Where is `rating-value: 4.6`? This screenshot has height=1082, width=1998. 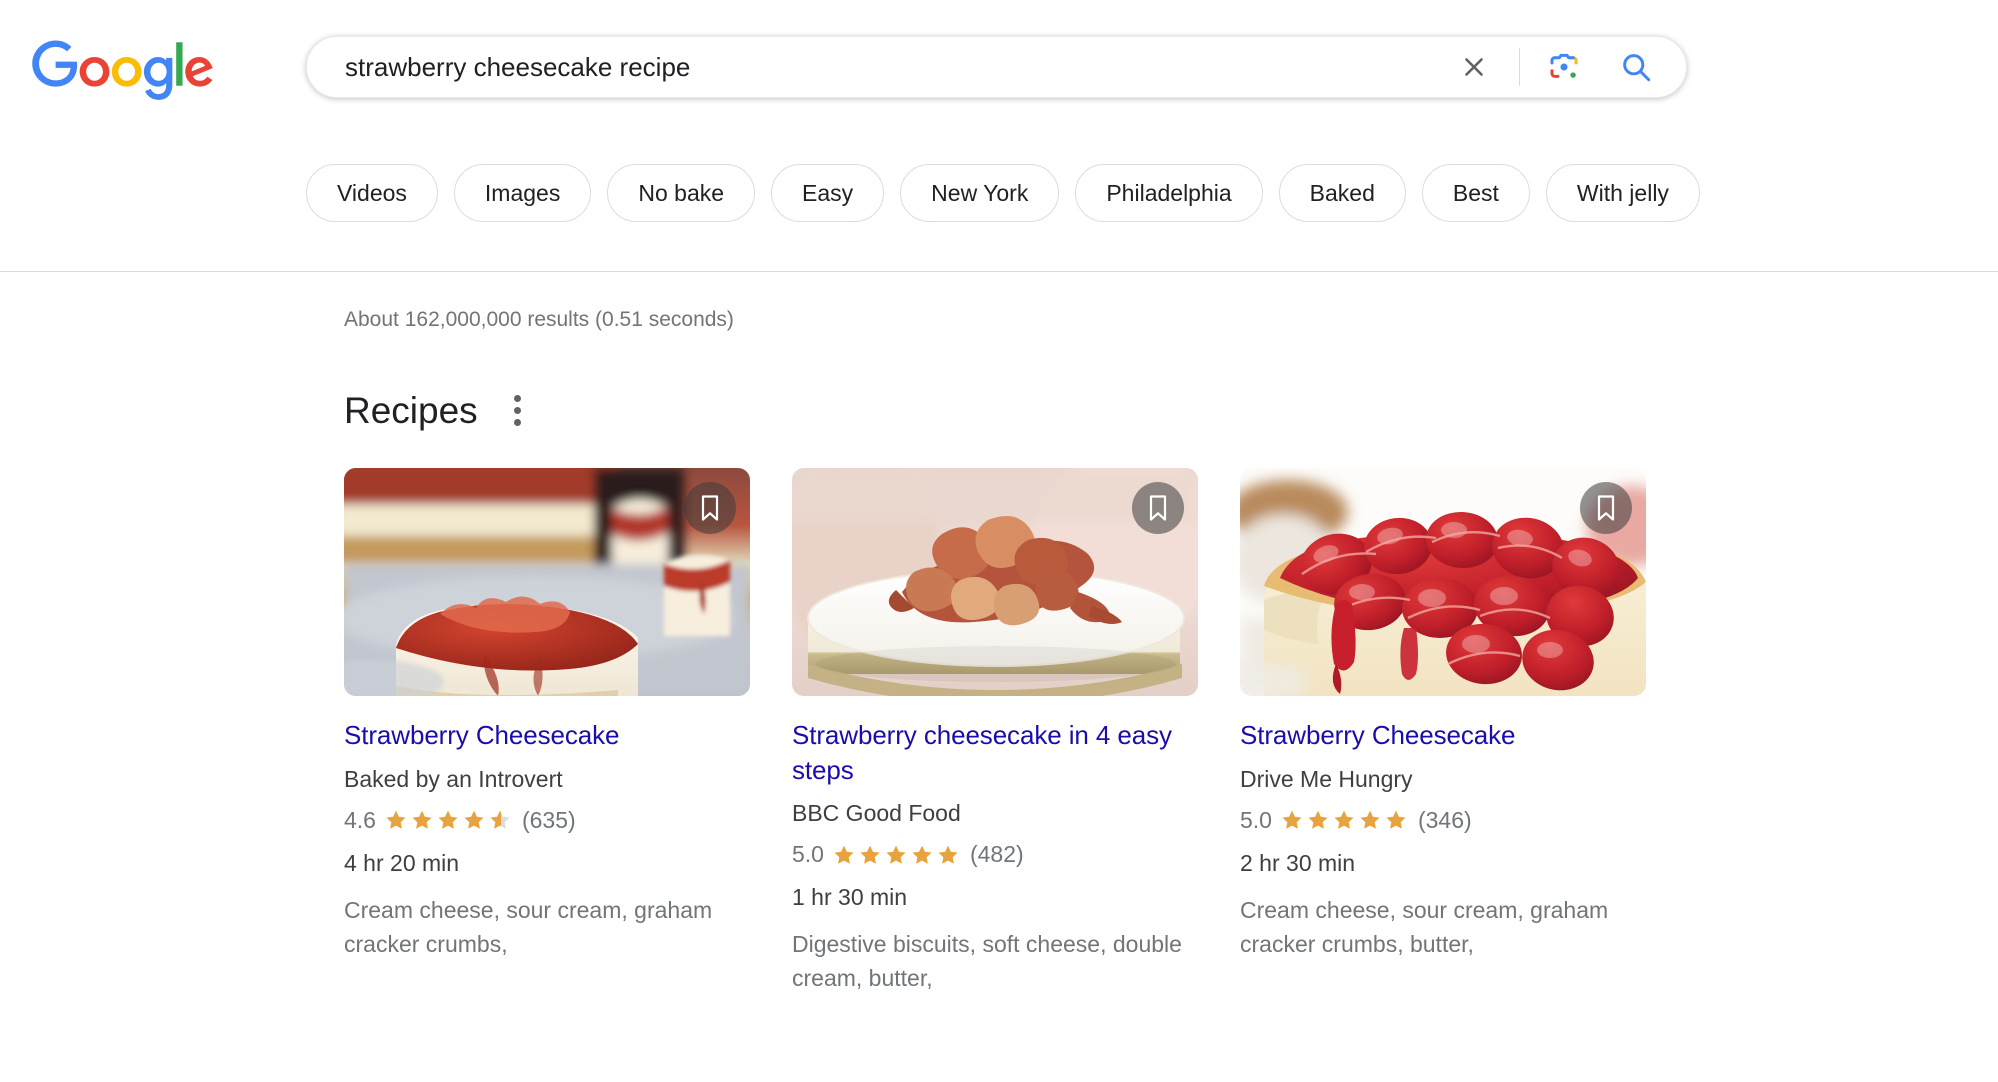 rating-value: 4.6 is located at coordinates (360, 819).